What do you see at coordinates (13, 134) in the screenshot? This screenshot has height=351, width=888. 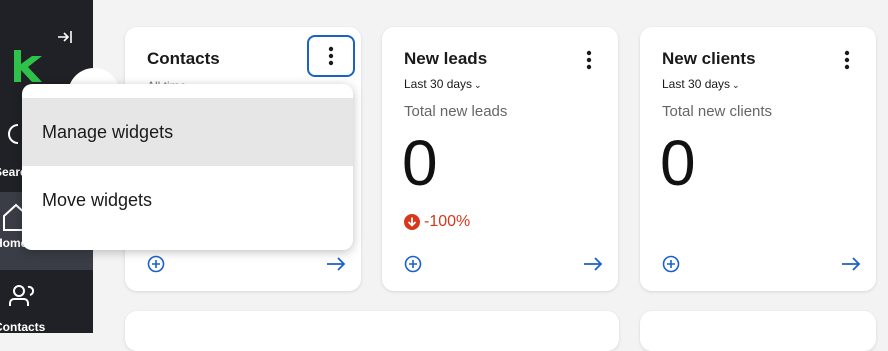 I see `search-icon` at bounding box center [13, 134].